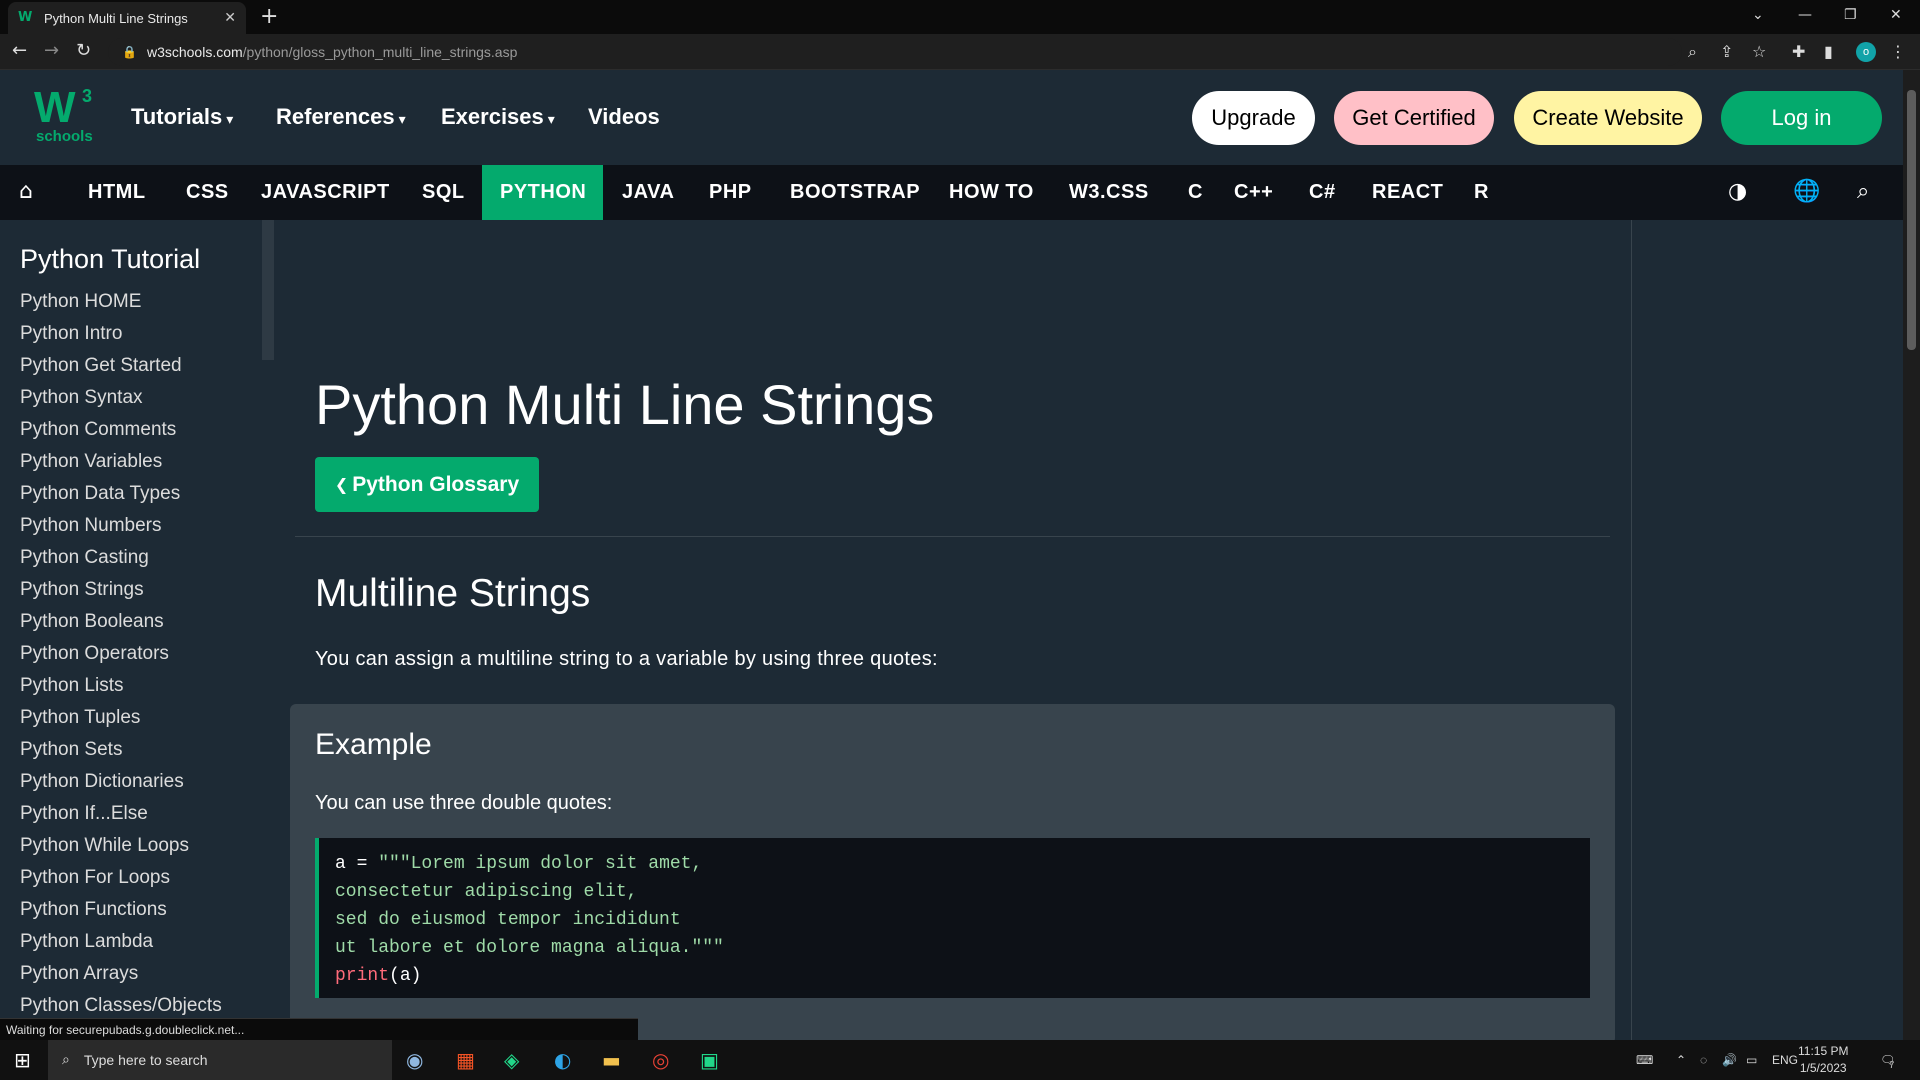  What do you see at coordinates (1195, 192) in the screenshot?
I see `subnav-c: C` at bounding box center [1195, 192].